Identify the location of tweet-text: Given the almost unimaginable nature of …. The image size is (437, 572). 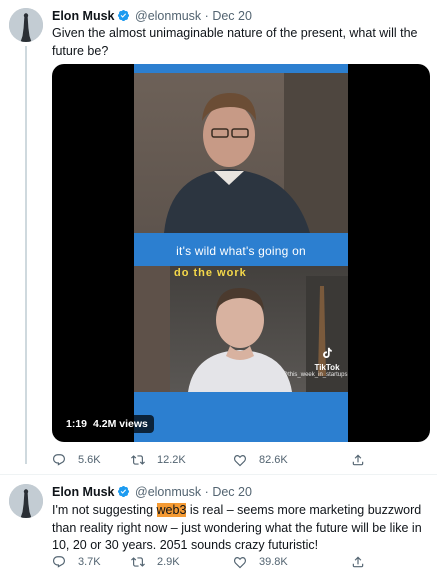
(235, 42).